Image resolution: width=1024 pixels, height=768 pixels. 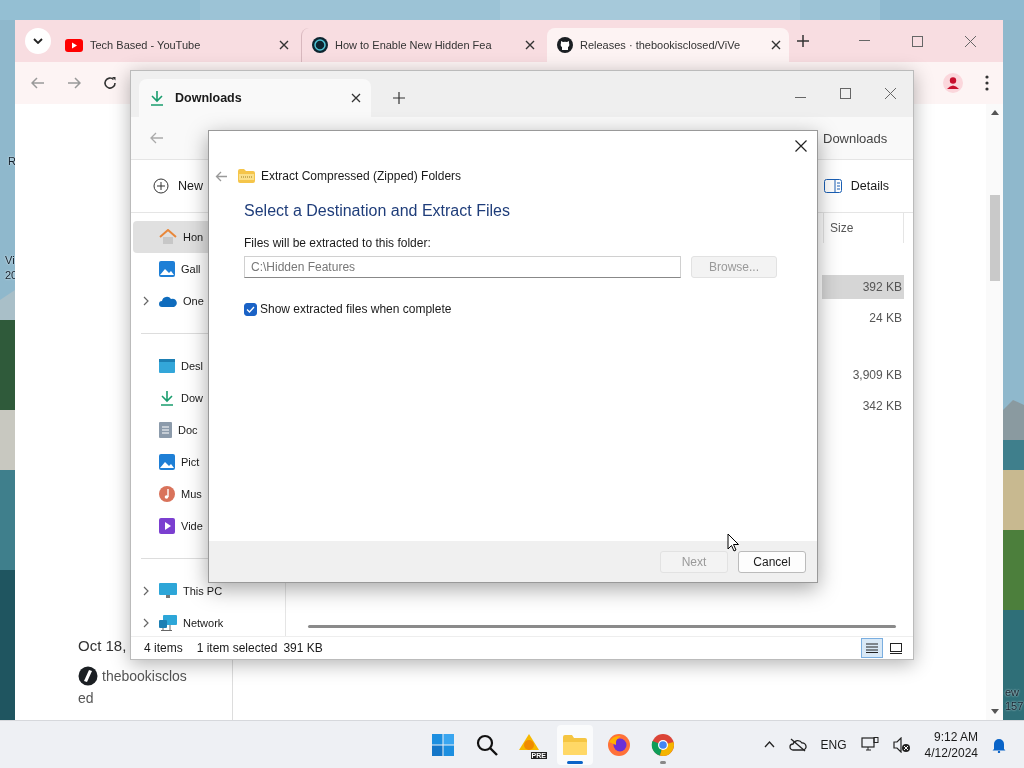 What do you see at coordinates (10, 260) in the screenshot?
I see `desktop-icon-label: Vi` at bounding box center [10, 260].